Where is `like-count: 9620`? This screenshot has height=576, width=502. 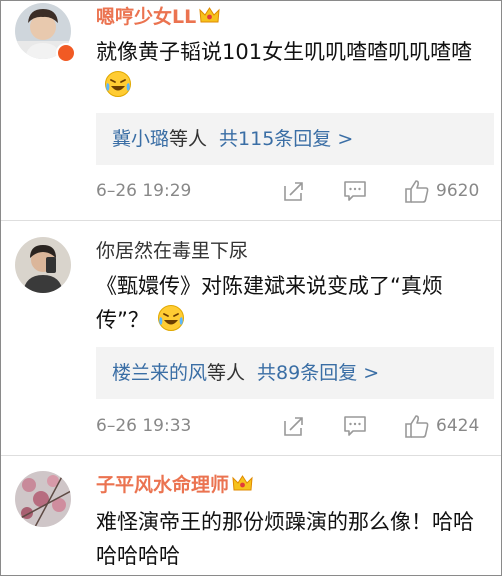
like-count: 9620 is located at coordinates (458, 191).